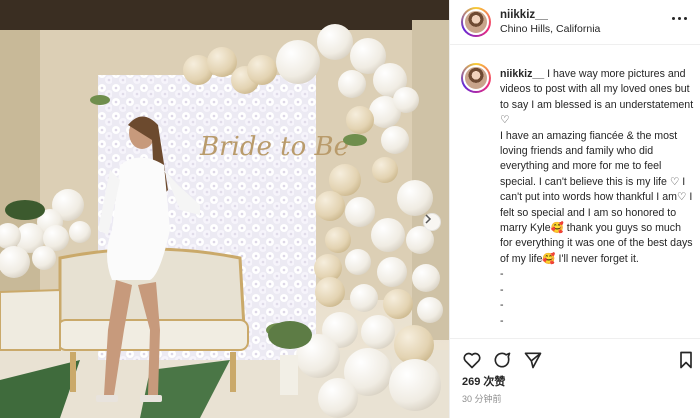 This screenshot has width=700, height=418. Describe the element at coordinates (679, 18) in the screenshot. I see `more-options-icon` at that location.